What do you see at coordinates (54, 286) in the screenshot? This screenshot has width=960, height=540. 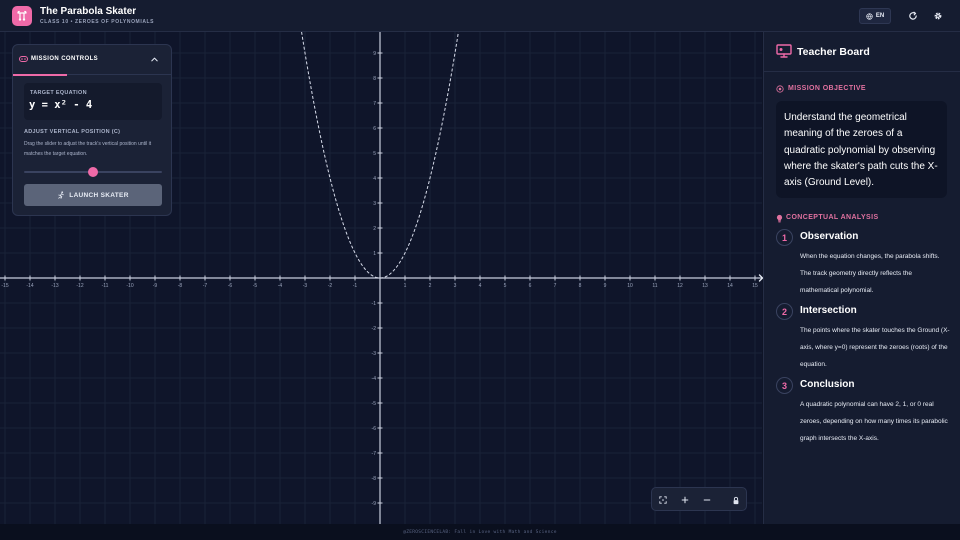 I see `x-tick-label: -13` at bounding box center [54, 286].